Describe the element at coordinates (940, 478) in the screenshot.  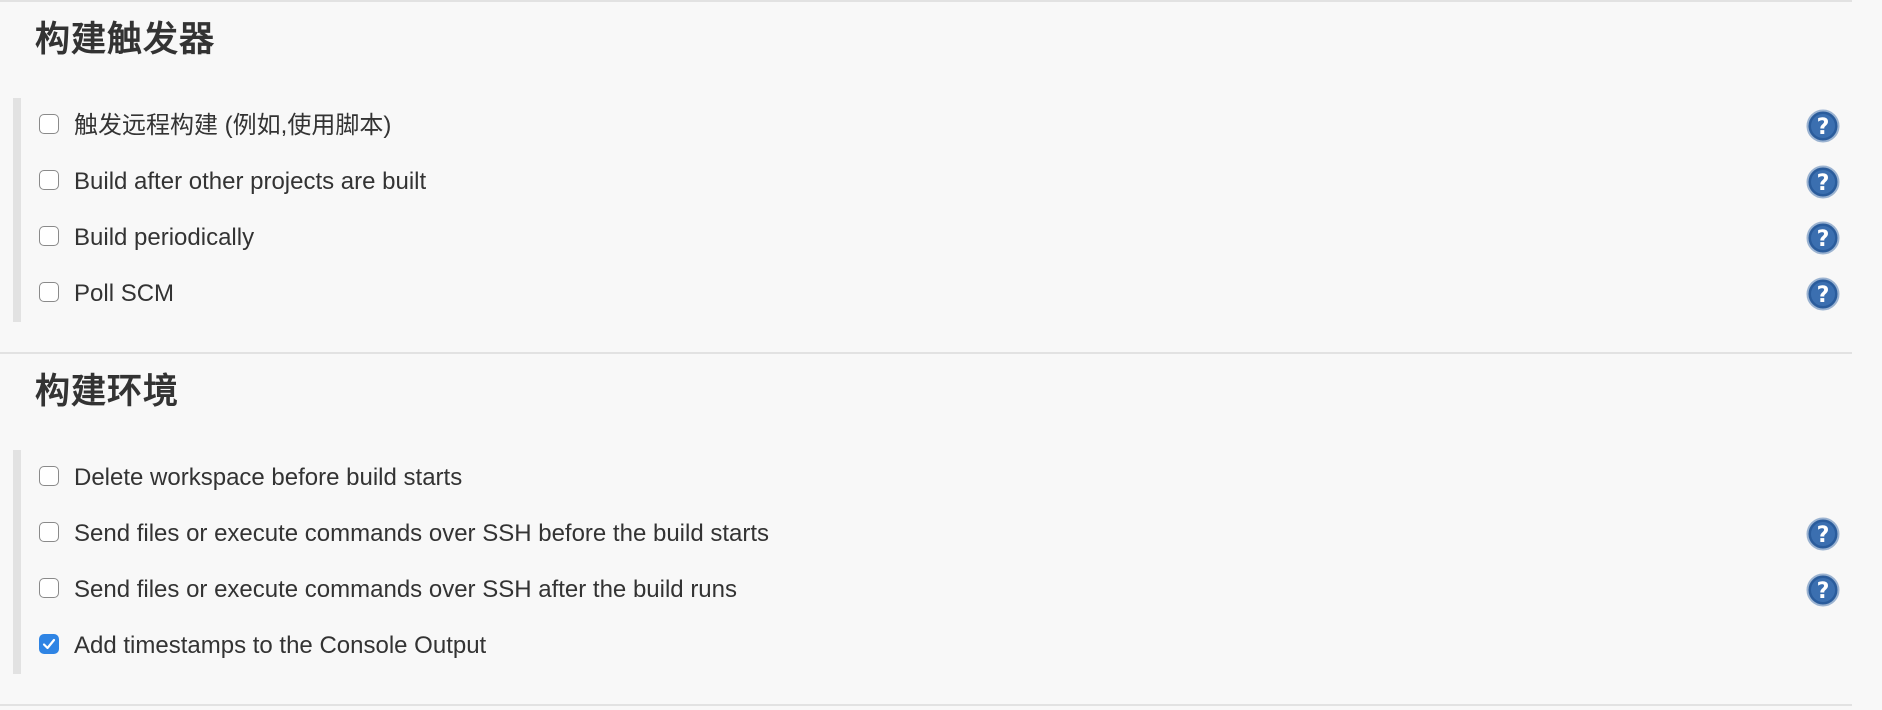
I see `delete-workspace-row: Delete workspace before build starts` at that location.